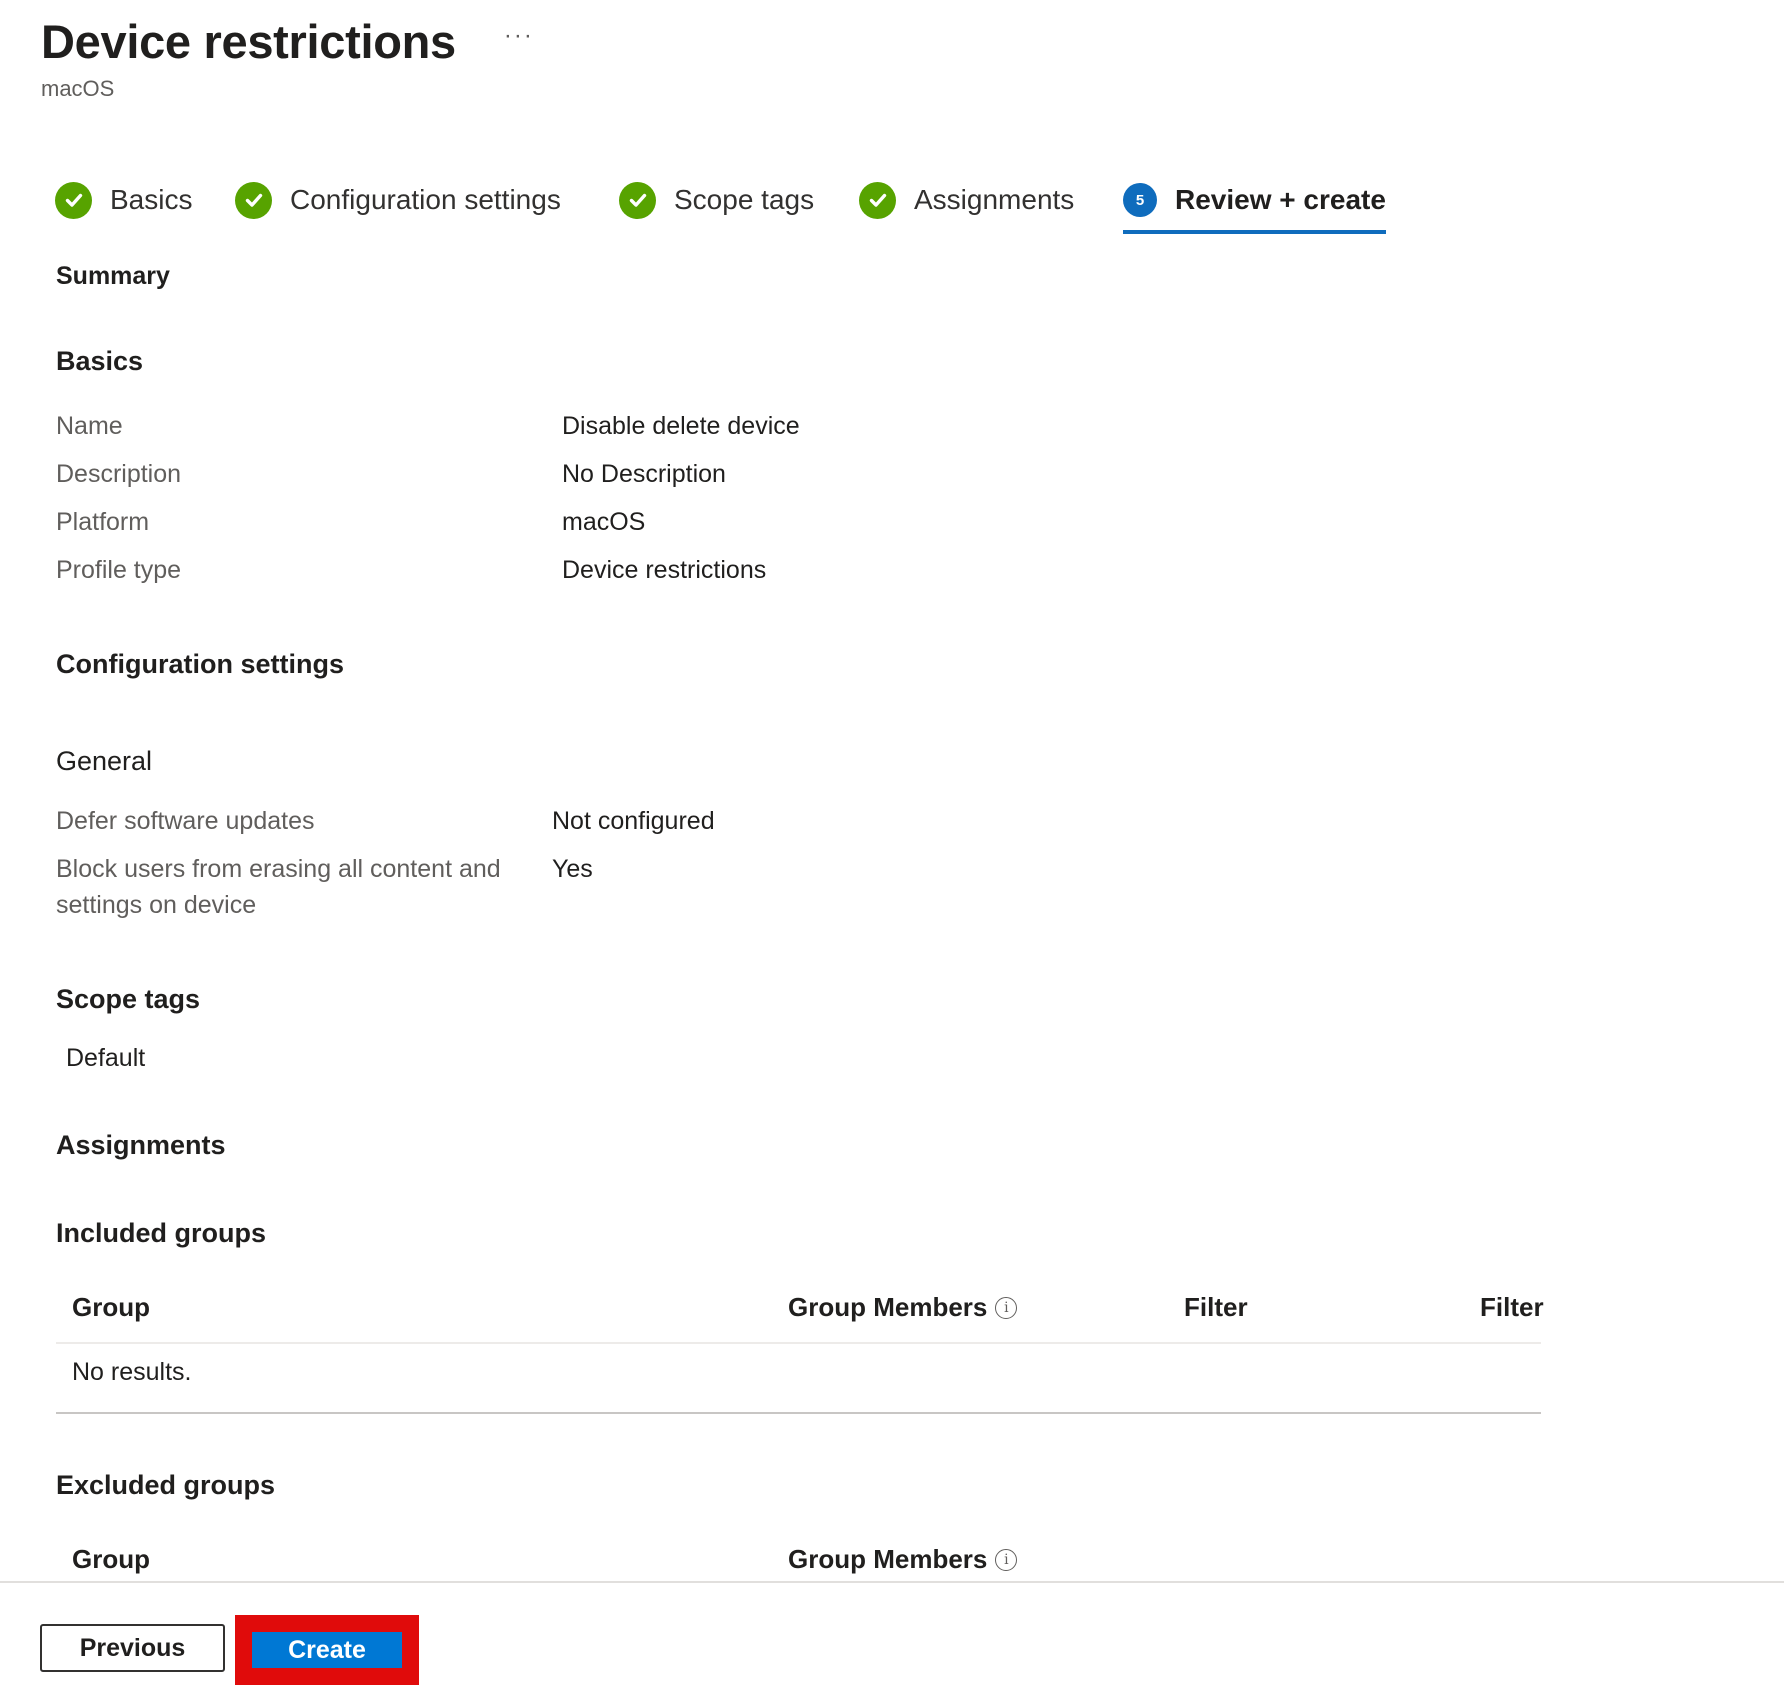  What do you see at coordinates (278, 869) in the screenshot?
I see `block-erase-label-line1: Block users from erasing all content and` at bounding box center [278, 869].